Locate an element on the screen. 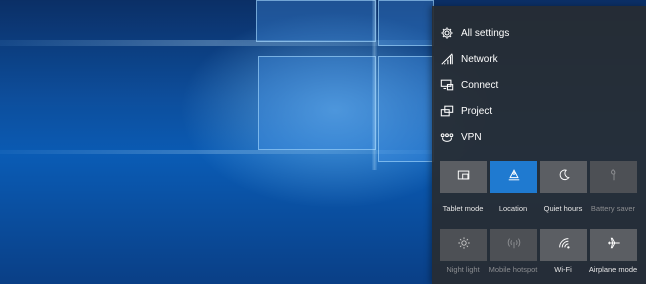  quick-link-label: All settings is located at coordinates (485, 33).